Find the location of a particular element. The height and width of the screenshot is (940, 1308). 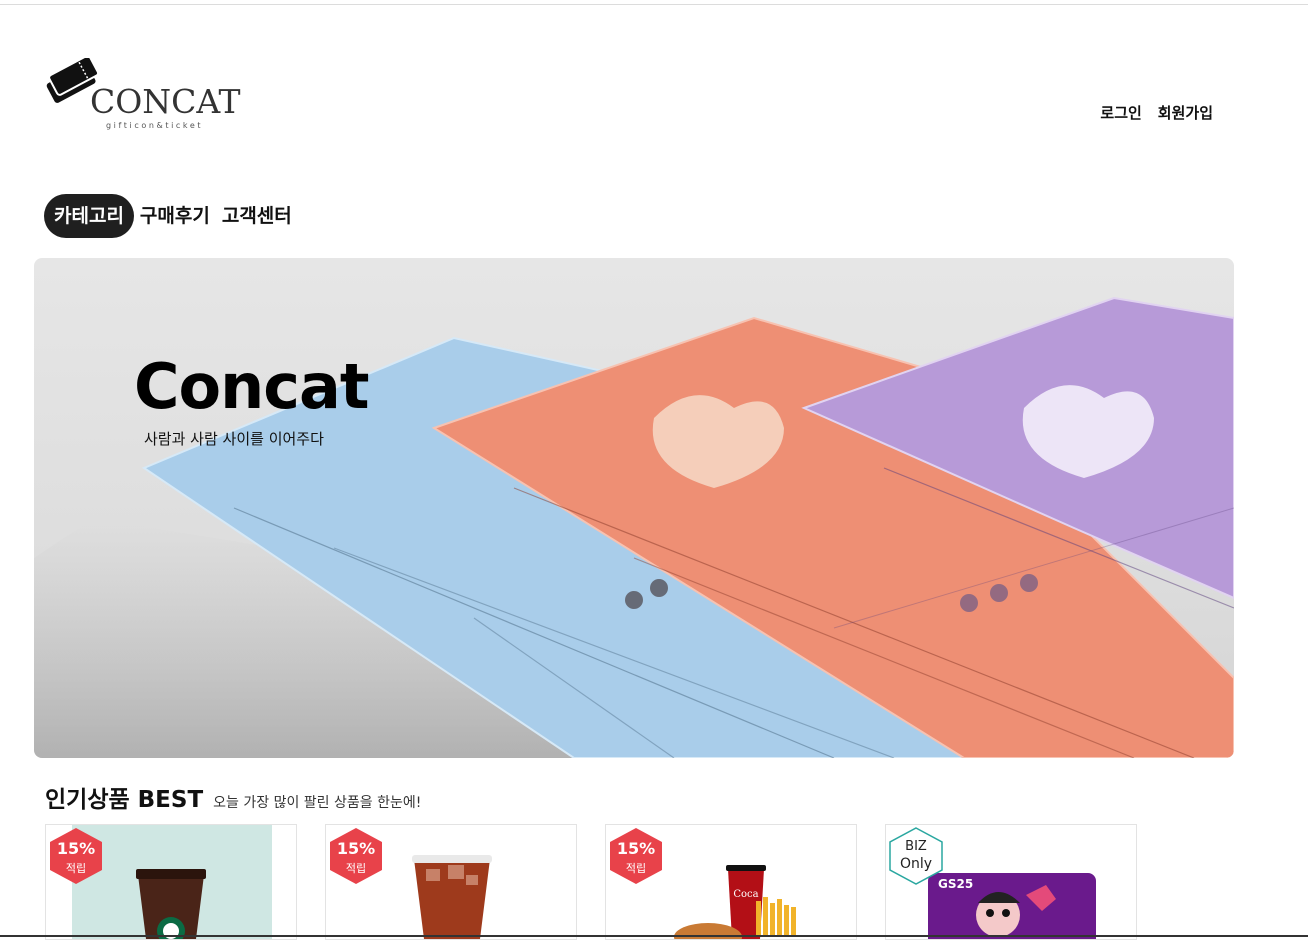

auth-links: 로그인 회원가입 is located at coordinates (1156, 112).